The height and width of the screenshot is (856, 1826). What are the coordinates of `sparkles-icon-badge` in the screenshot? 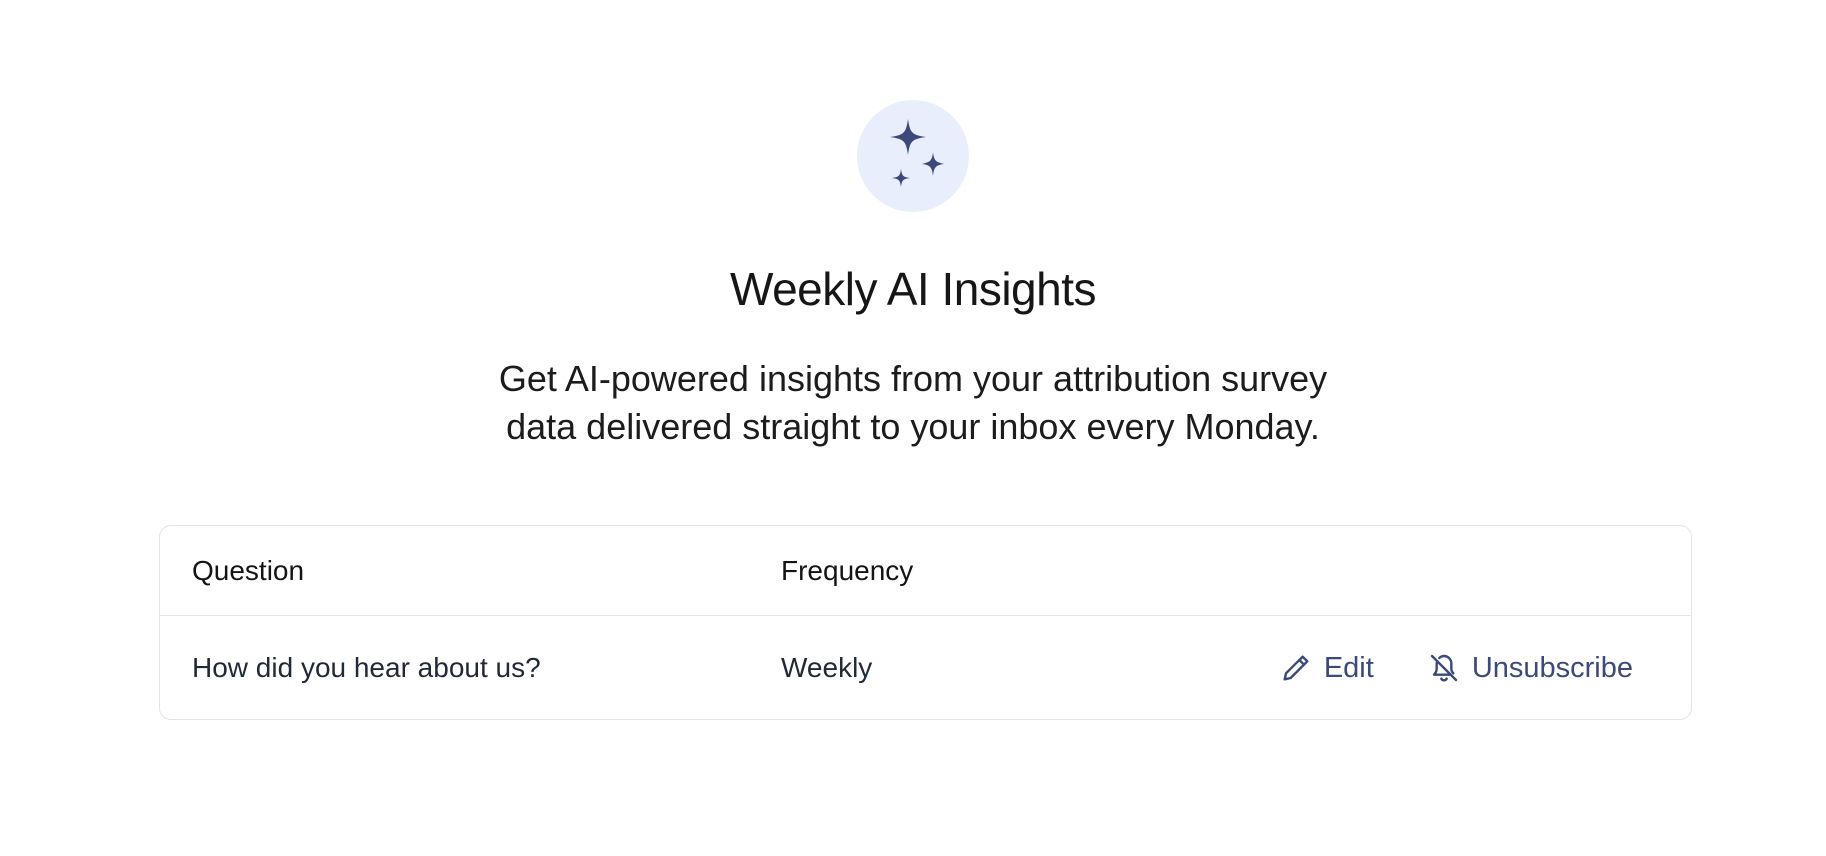 It's located at (913, 156).